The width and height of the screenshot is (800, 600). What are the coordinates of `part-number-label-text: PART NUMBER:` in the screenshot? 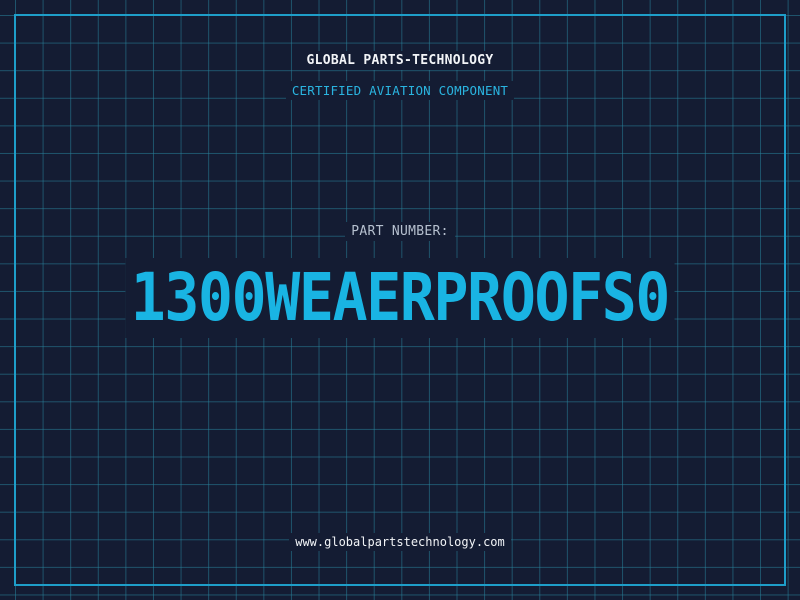 It's located at (400, 231).